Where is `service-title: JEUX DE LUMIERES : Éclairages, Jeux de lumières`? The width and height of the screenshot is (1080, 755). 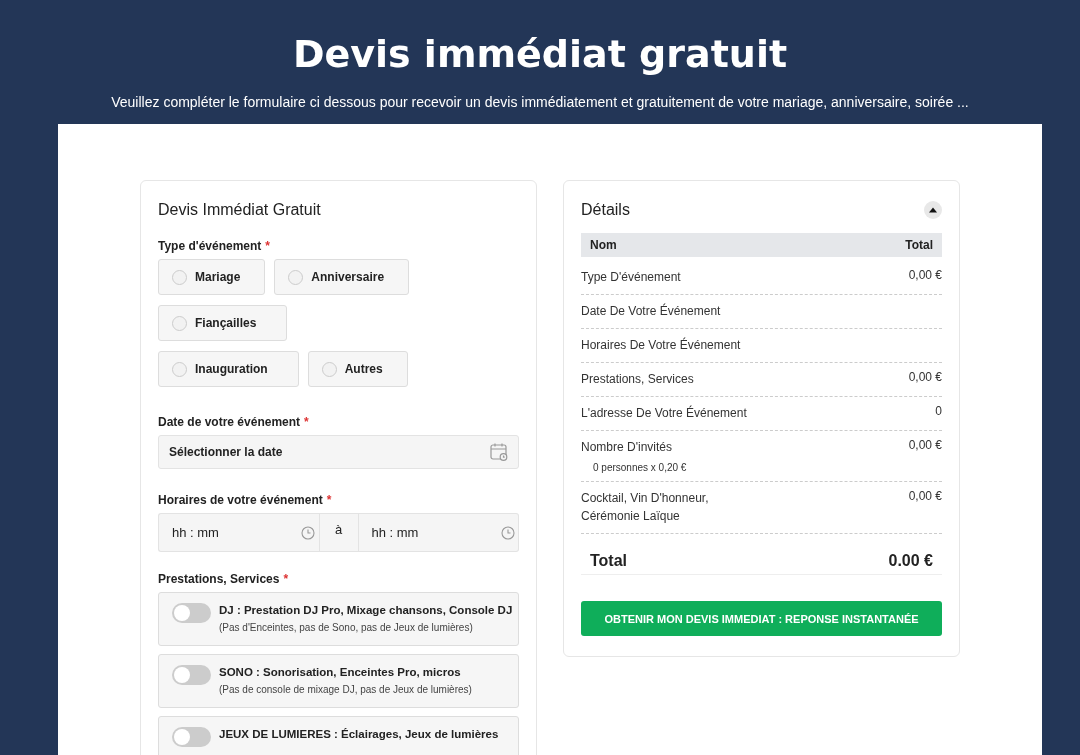 service-title: JEUX DE LUMIERES : Éclairages, Jeux de lumières is located at coordinates (359, 734).